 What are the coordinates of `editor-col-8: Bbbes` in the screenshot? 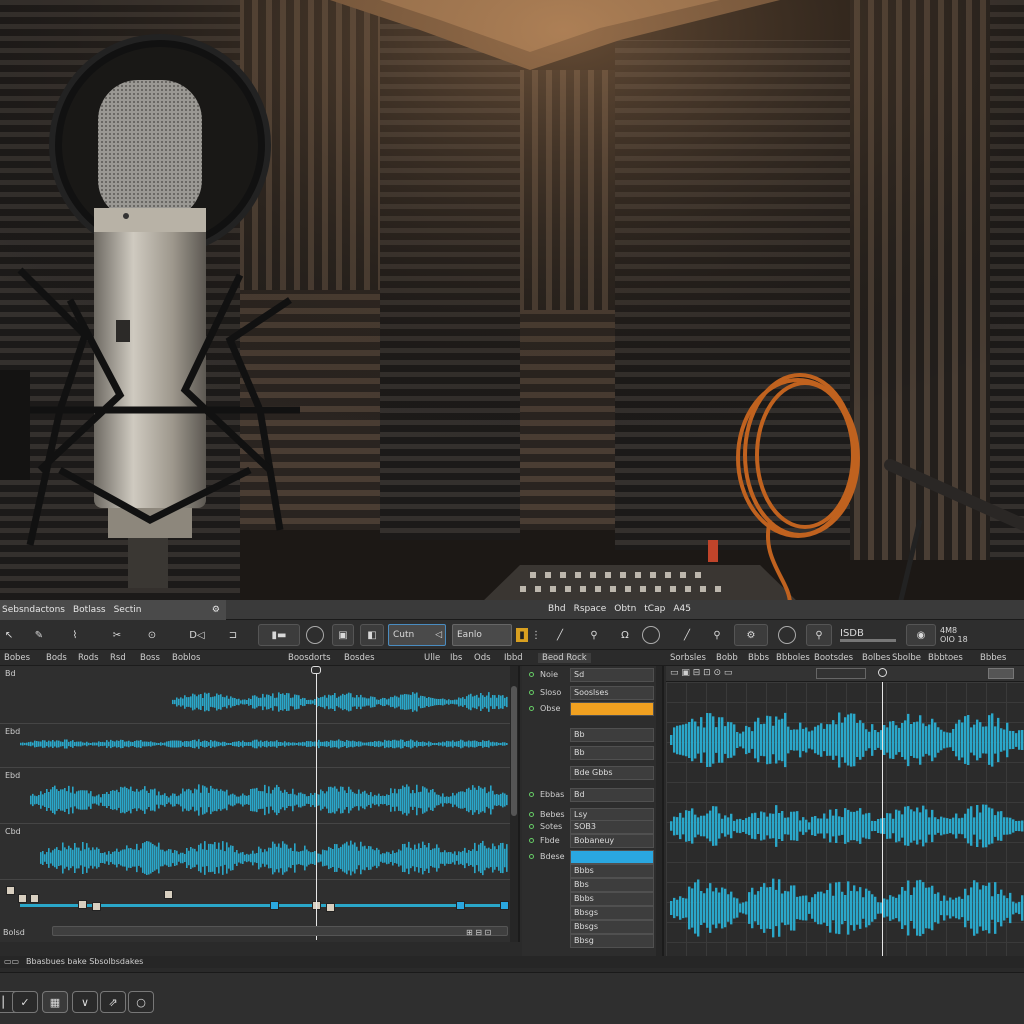 It's located at (993, 658).